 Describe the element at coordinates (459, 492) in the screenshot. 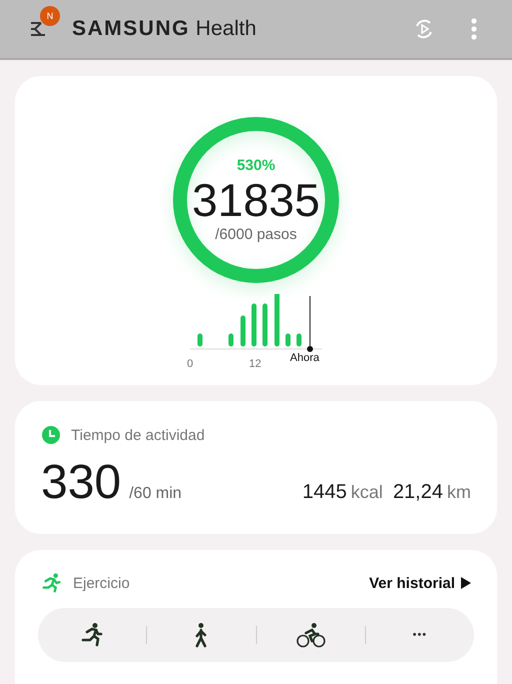

I see `distance-unit: km` at that location.